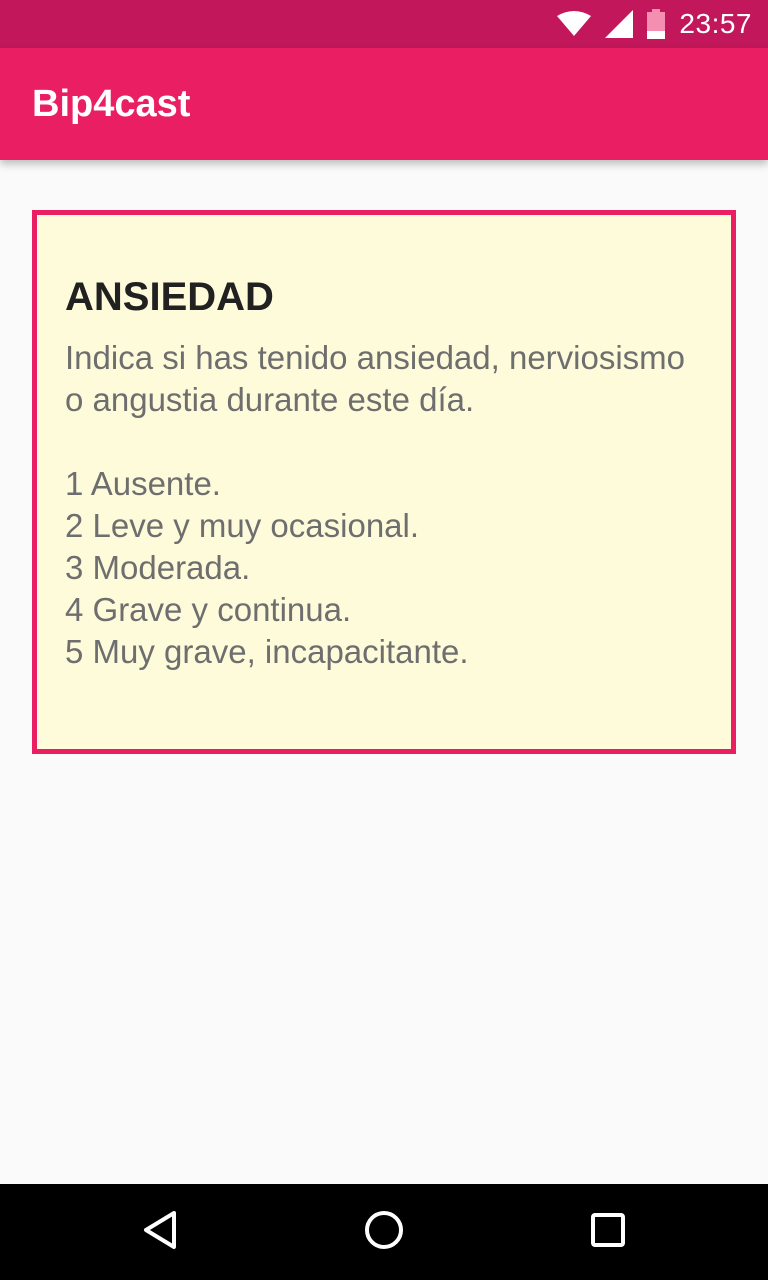  I want to click on recents-icon, so click(608, 1232).